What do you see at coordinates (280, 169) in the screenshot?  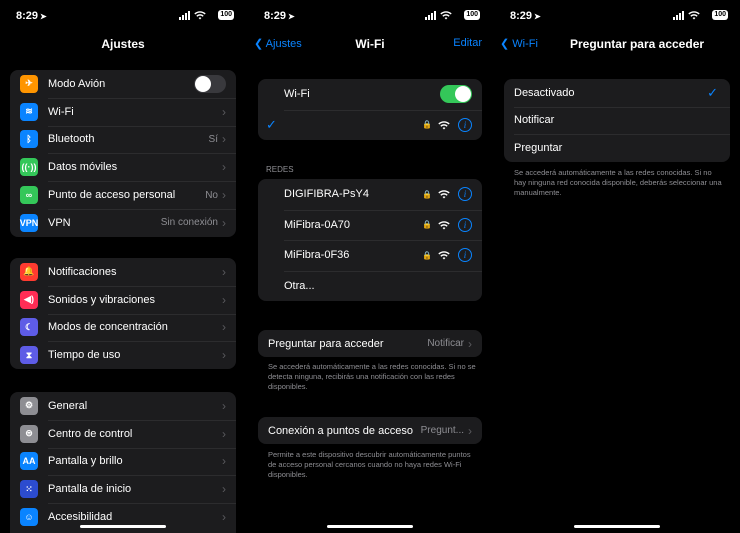 I see `networks-header: REDES` at bounding box center [280, 169].